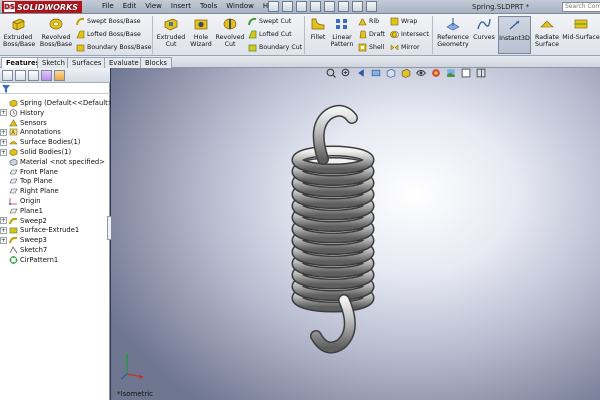 The image size is (600, 400). I want to click on view-orientation-label: *Isometric, so click(135, 394).